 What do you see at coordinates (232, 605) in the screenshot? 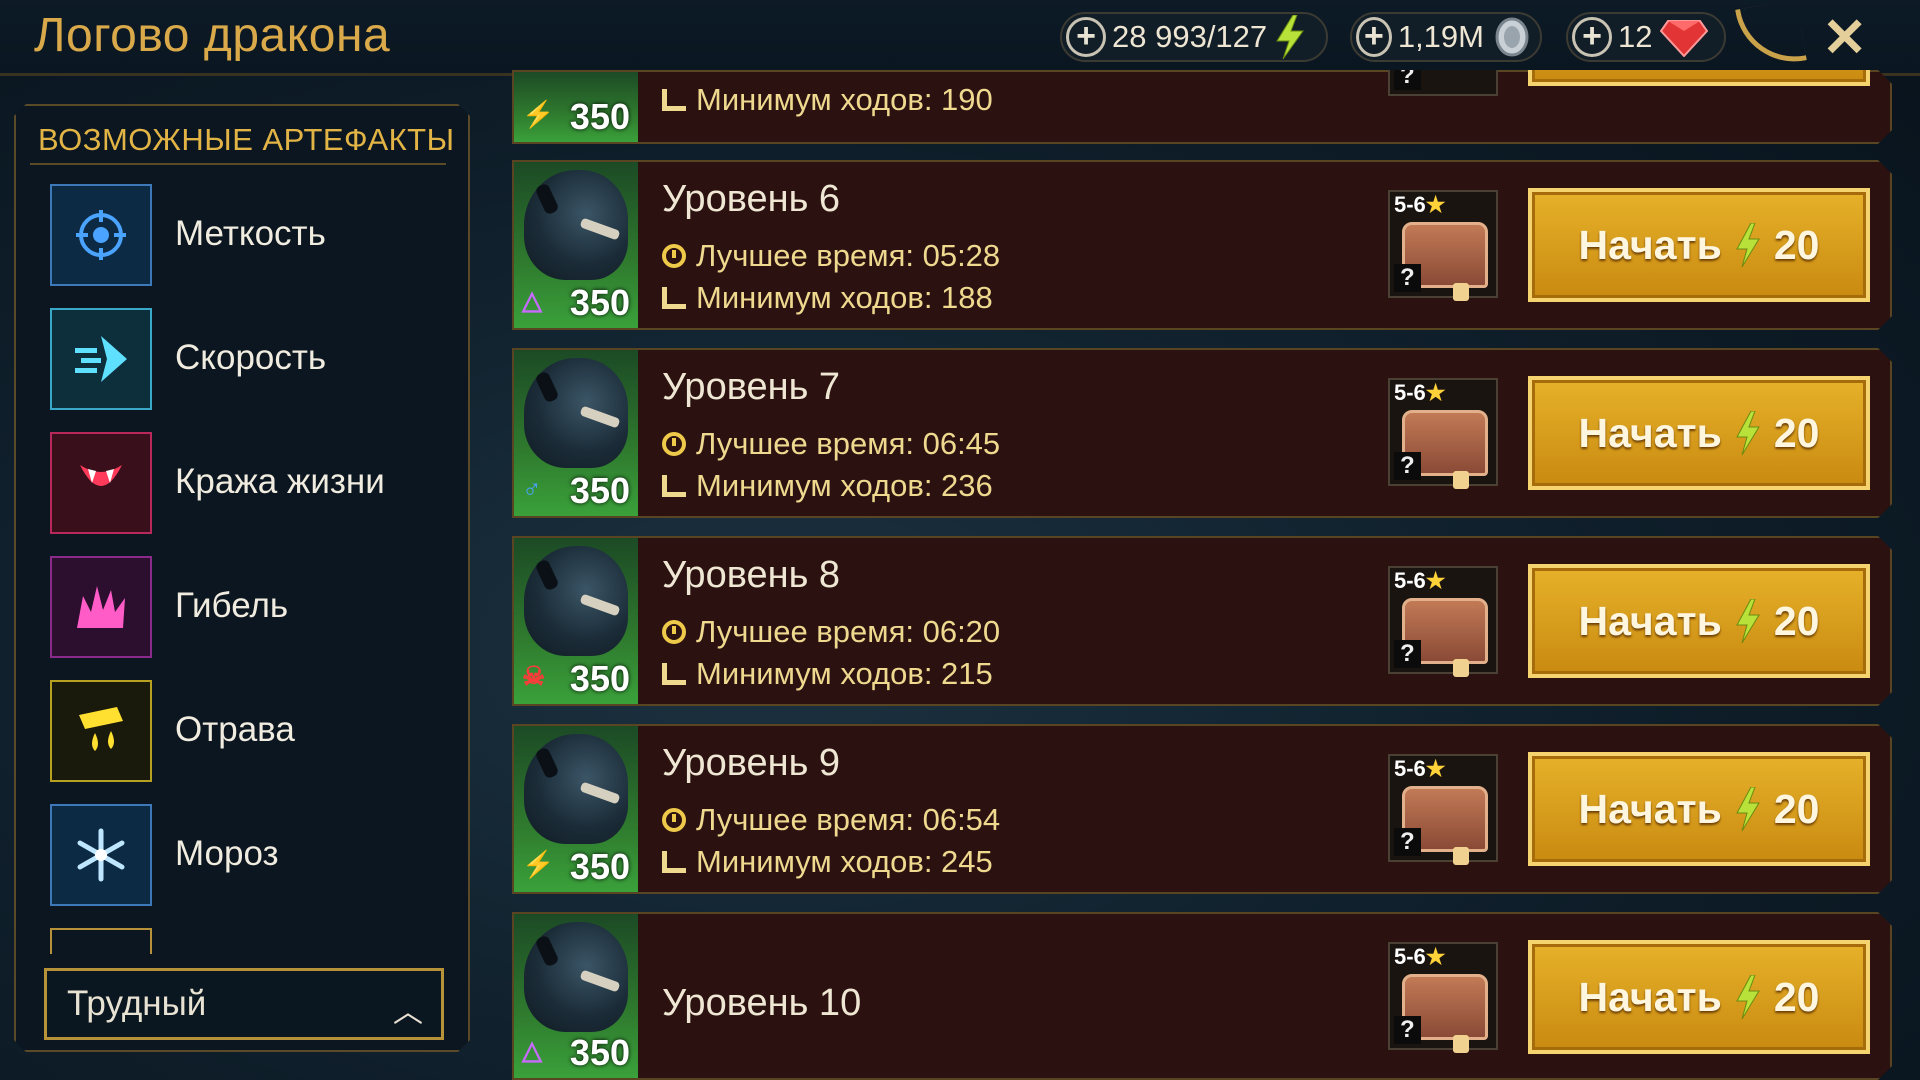
I see `artifact-label-destroy: Гибель` at bounding box center [232, 605].